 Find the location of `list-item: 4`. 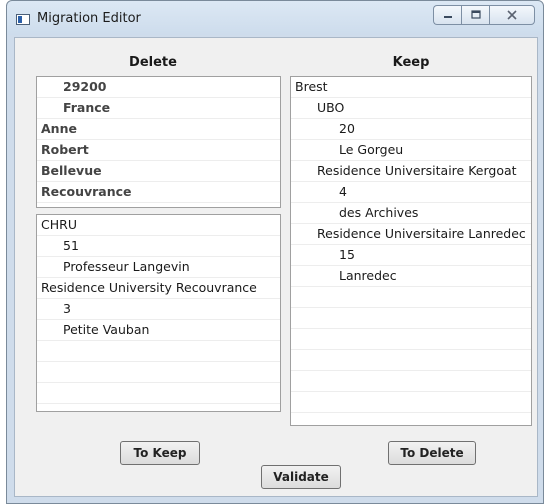

list-item: 4 is located at coordinates (411, 192).